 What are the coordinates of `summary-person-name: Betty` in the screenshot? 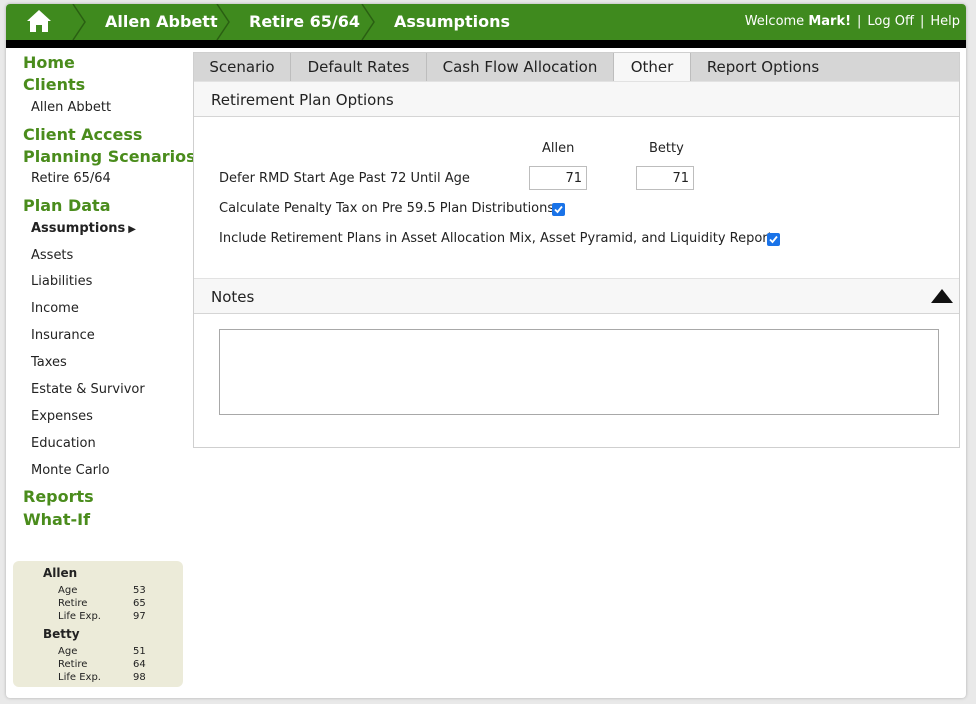 It's located at (61, 634).